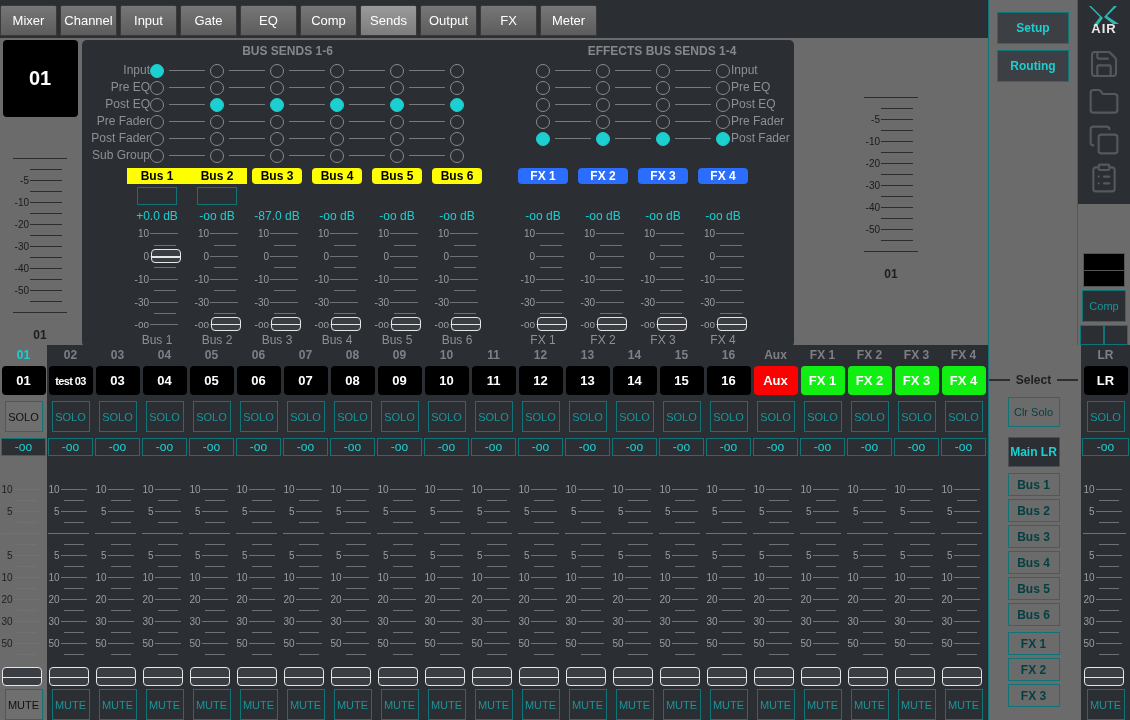  Describe the element at coordinates (211, 380) in the screenshot. I see `channel-name-button: 05` at that location.